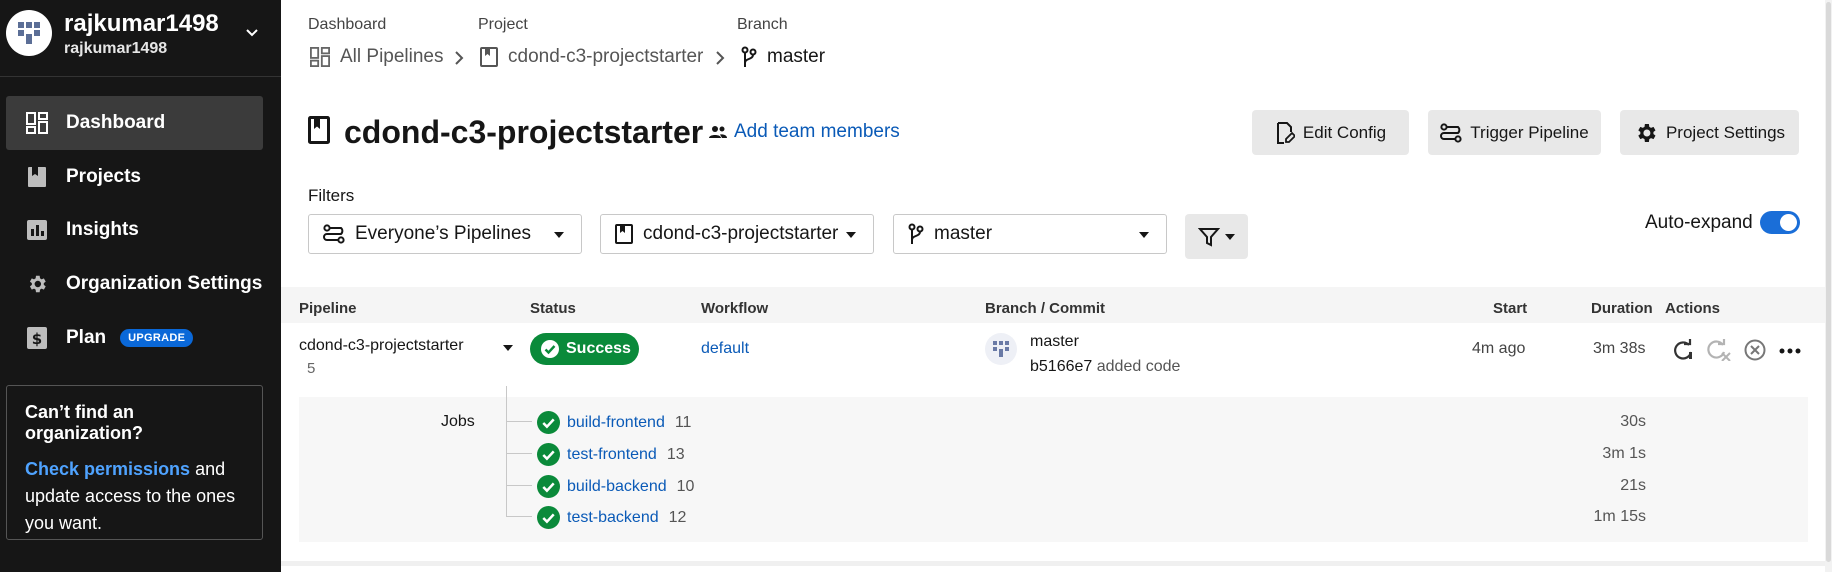 This screenshot has width=1832, height=572. Describe the element at coordinates (1529, 132) in the screenshot. I see `trigger-pipeline-label: Trigger Pipeline` at that location.